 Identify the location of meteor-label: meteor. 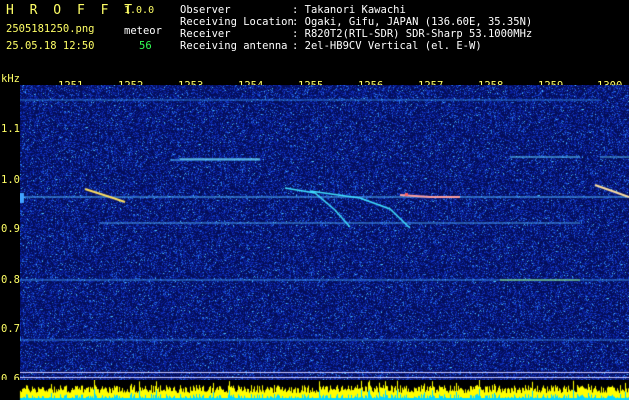
(143, 31).